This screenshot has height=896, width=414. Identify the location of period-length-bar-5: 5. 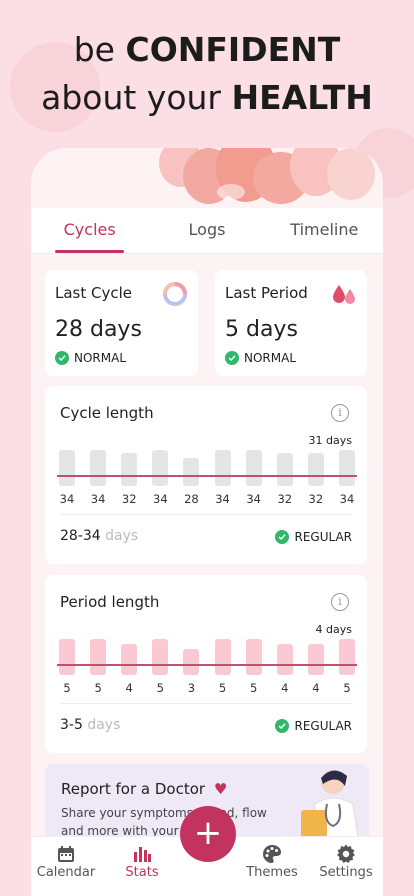
(223, 667).